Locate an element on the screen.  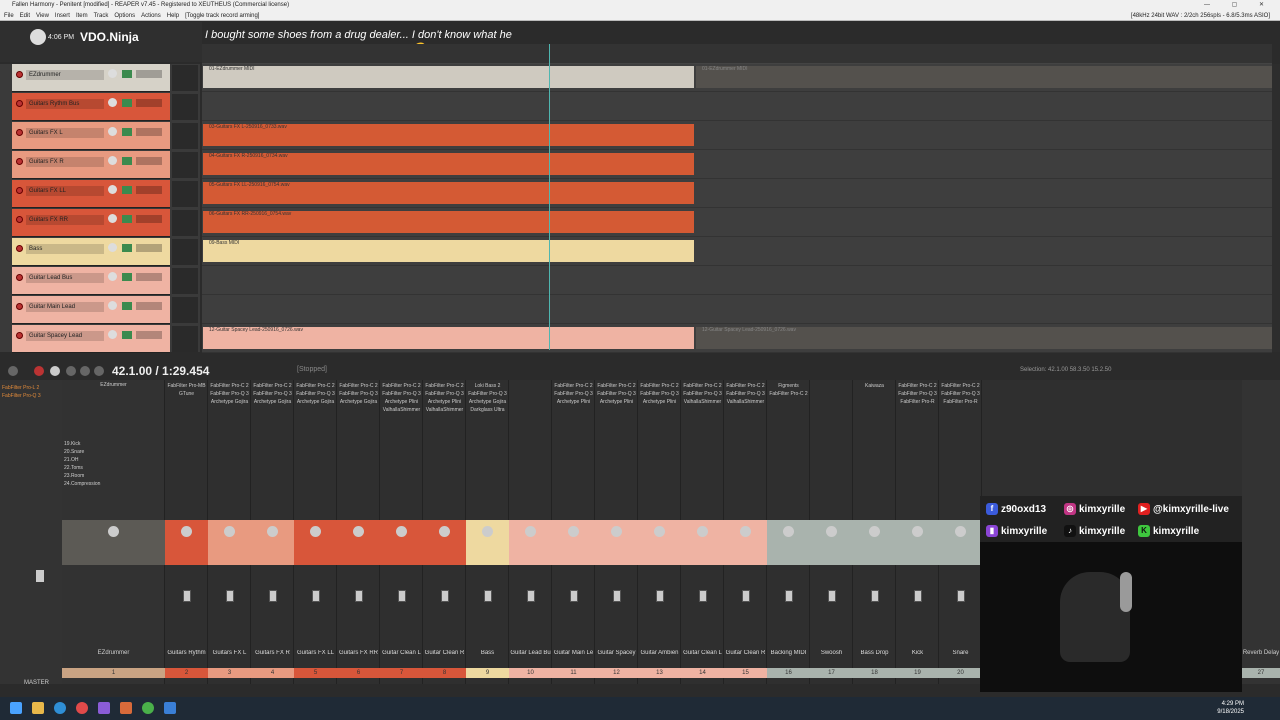
track-row: Guitars Rythm Bus is located at coordinates (91, 107).